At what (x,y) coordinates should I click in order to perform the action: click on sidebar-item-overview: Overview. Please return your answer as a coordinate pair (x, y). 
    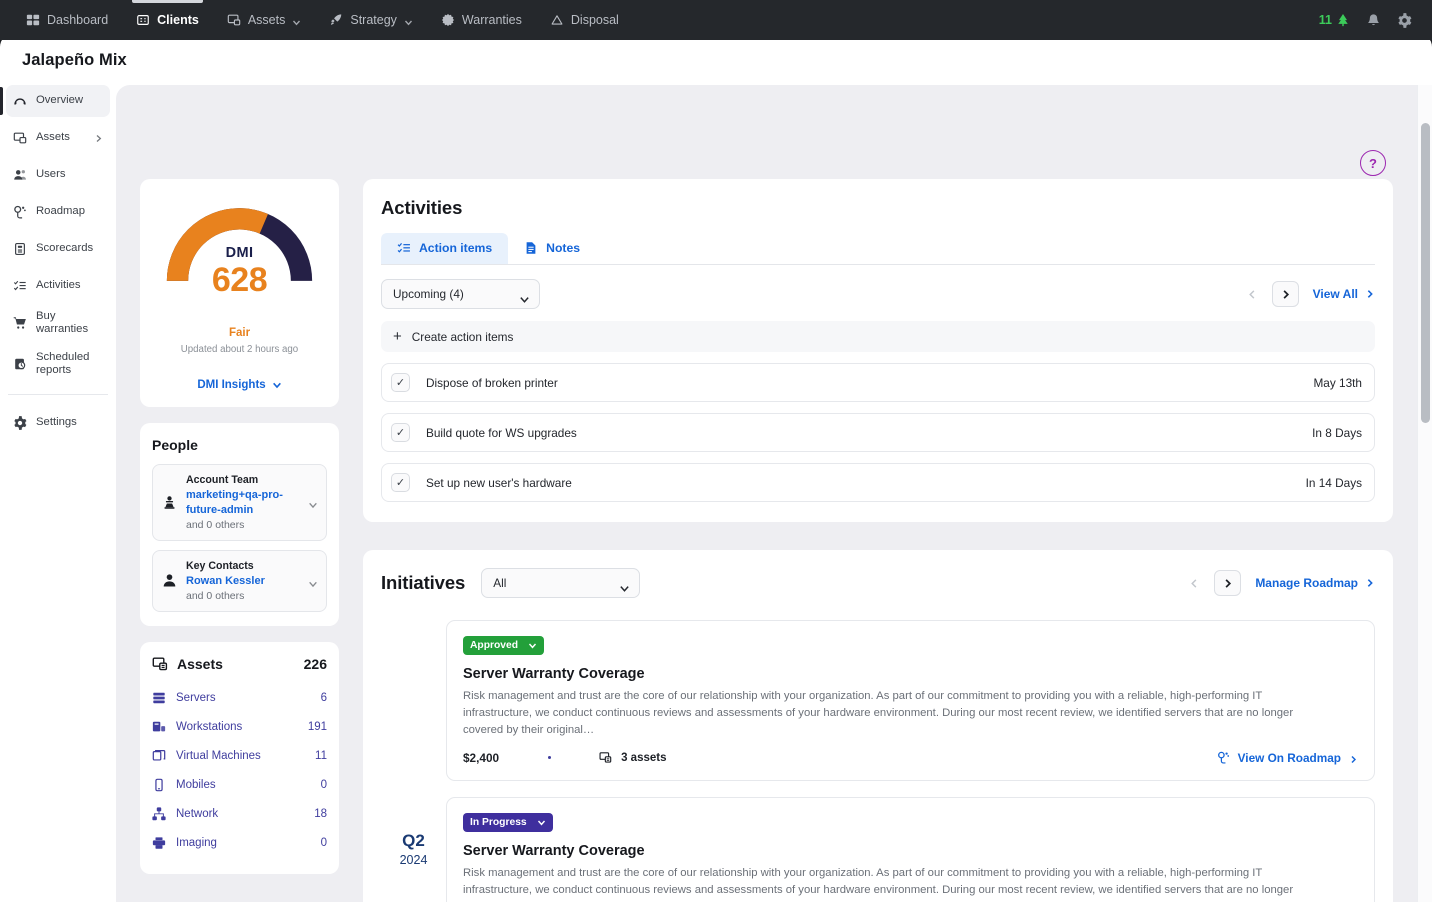
    Looking at the image, I should click on (55, 101).